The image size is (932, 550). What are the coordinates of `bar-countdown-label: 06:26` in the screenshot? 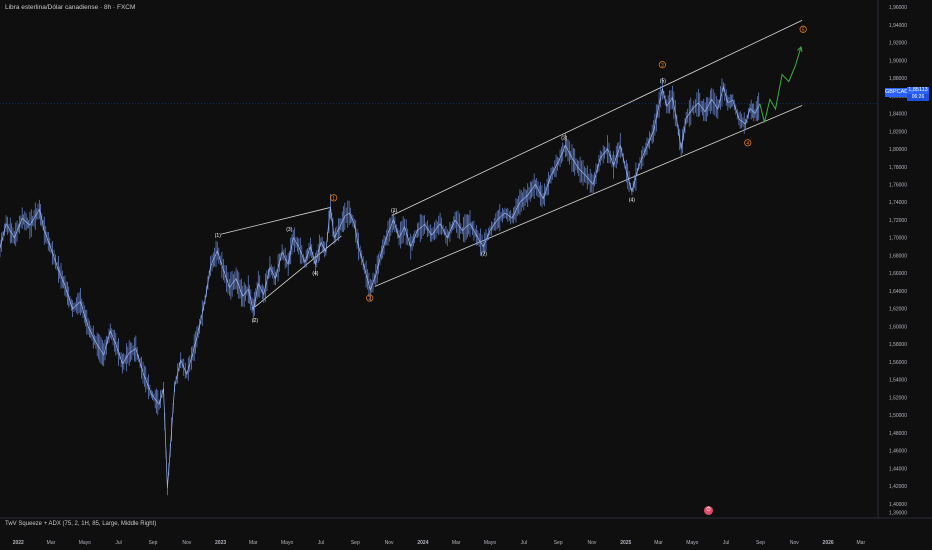 It's located at (918, 97).